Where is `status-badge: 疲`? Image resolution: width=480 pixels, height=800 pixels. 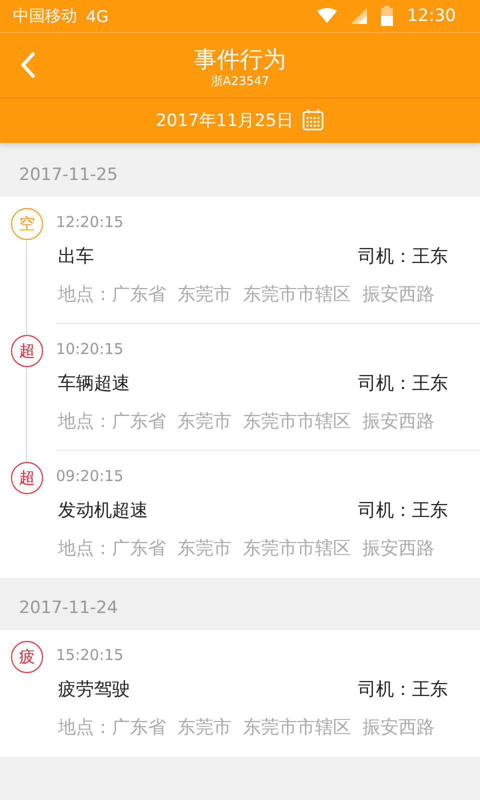
status-badge: 疲 is located at coordinates (27, 657).